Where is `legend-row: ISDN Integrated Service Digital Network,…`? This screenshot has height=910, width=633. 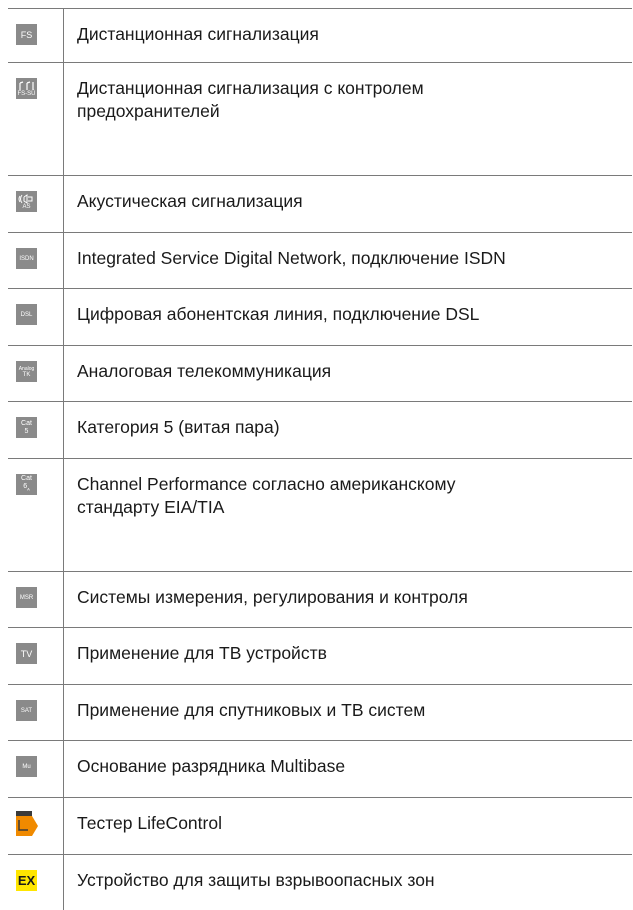
legend-row: ISDN Integrated Service Digital Network,… is located at coordinates (320, 260).